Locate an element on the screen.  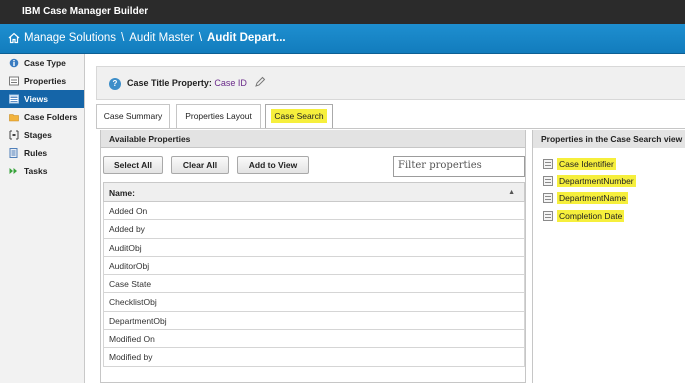
breadcrumb-audit-master: Audit Master is located at coordinates (161, 38).